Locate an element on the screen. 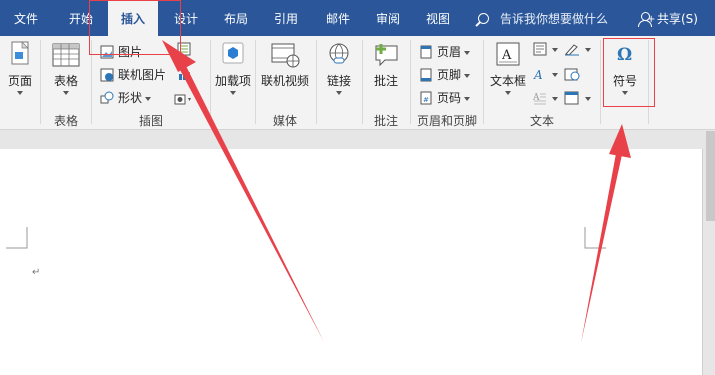 This screenshot has height=375, width=715. arrowhead-insert is located at coordinates (179, 56).